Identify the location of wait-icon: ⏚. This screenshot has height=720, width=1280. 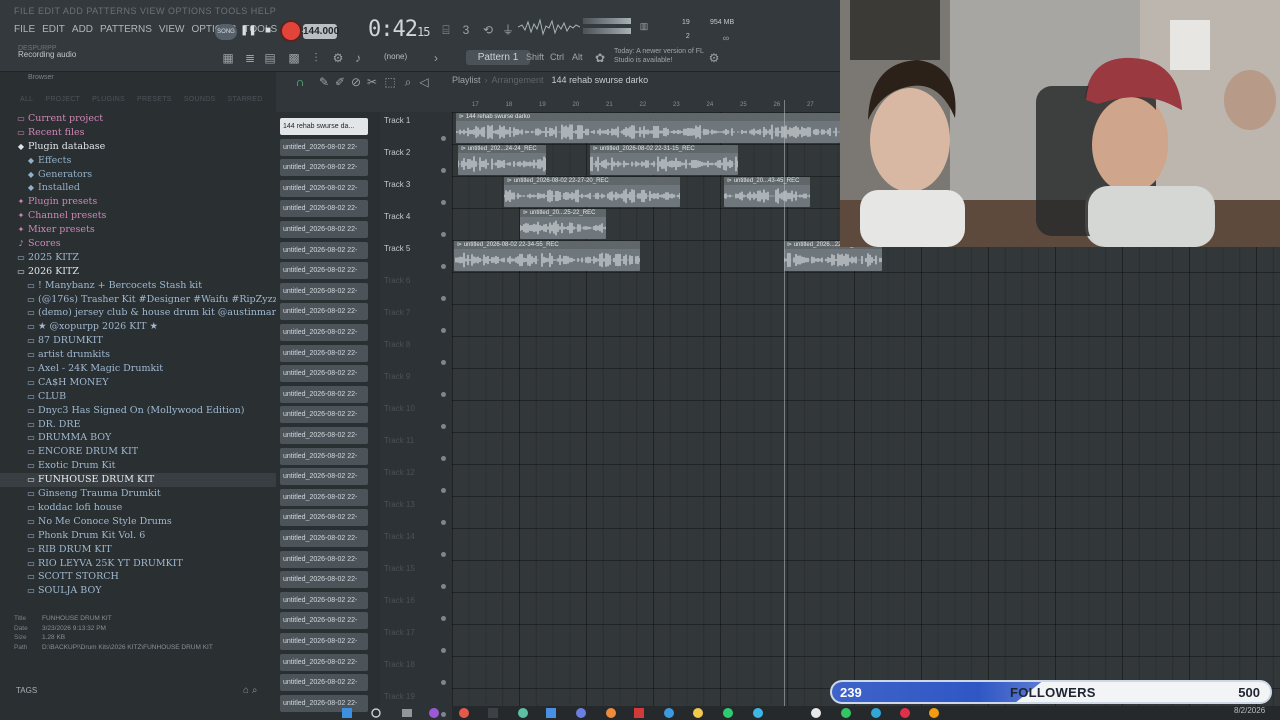
(508, 30).